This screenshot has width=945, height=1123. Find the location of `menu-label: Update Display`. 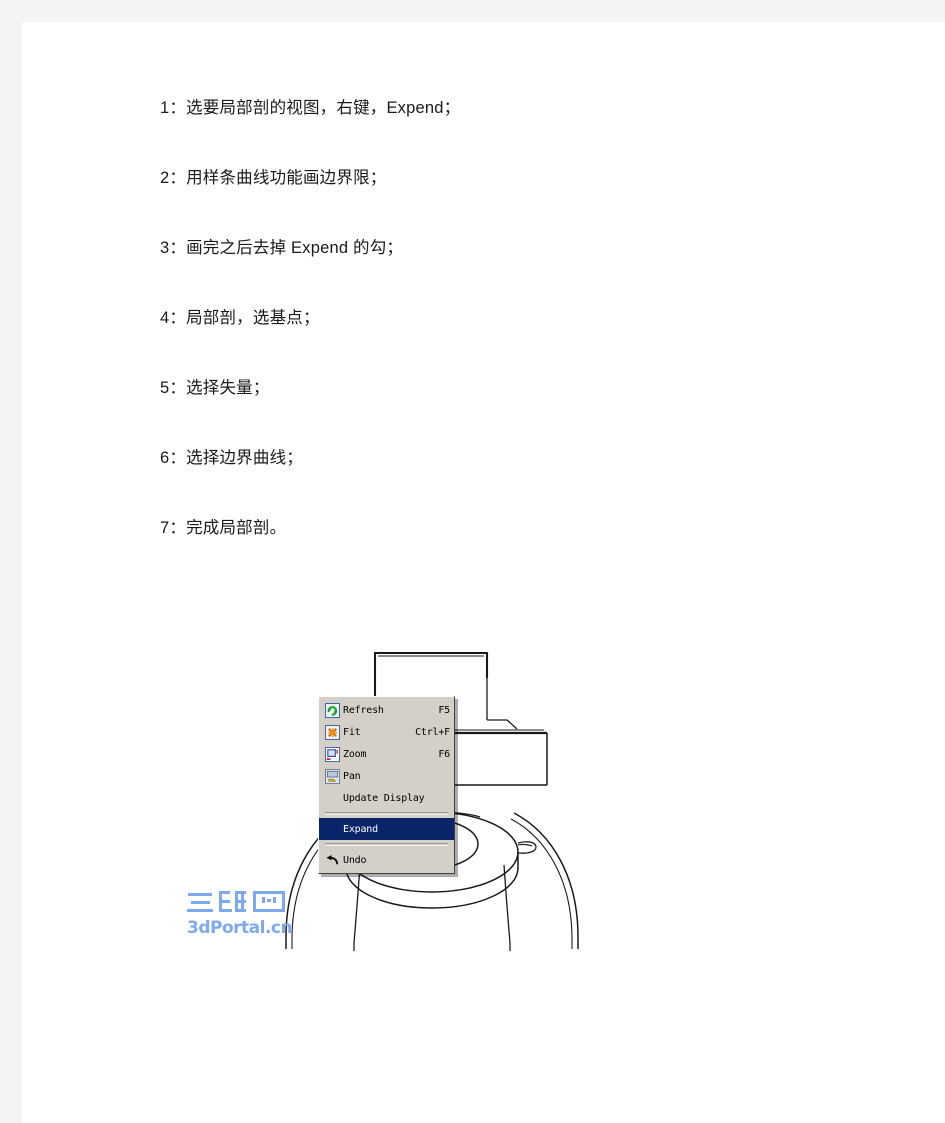

menu-label: Update Display is located at coordinates (384, 798).